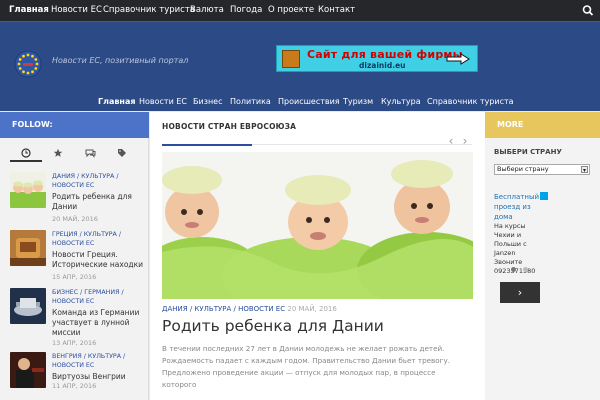  What do you see at coordinates (250, 101) in the screenshot?
I see `nav-politics: Политика` at bounding box center [250, 101].